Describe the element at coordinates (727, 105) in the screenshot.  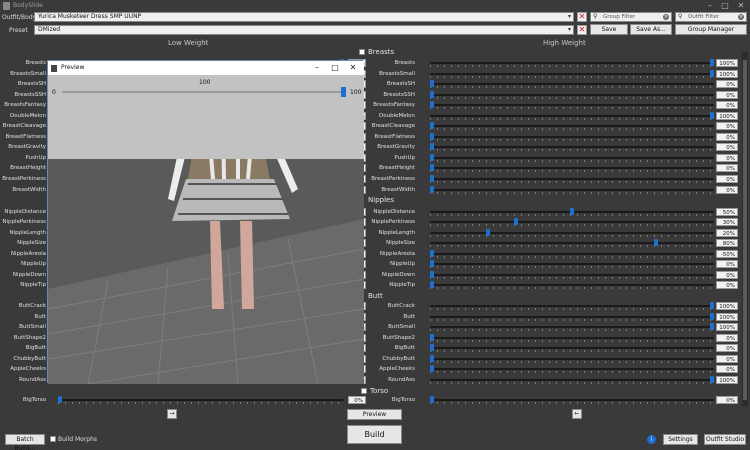
I see `high-value-breastsfantasy: 0%` at that location.